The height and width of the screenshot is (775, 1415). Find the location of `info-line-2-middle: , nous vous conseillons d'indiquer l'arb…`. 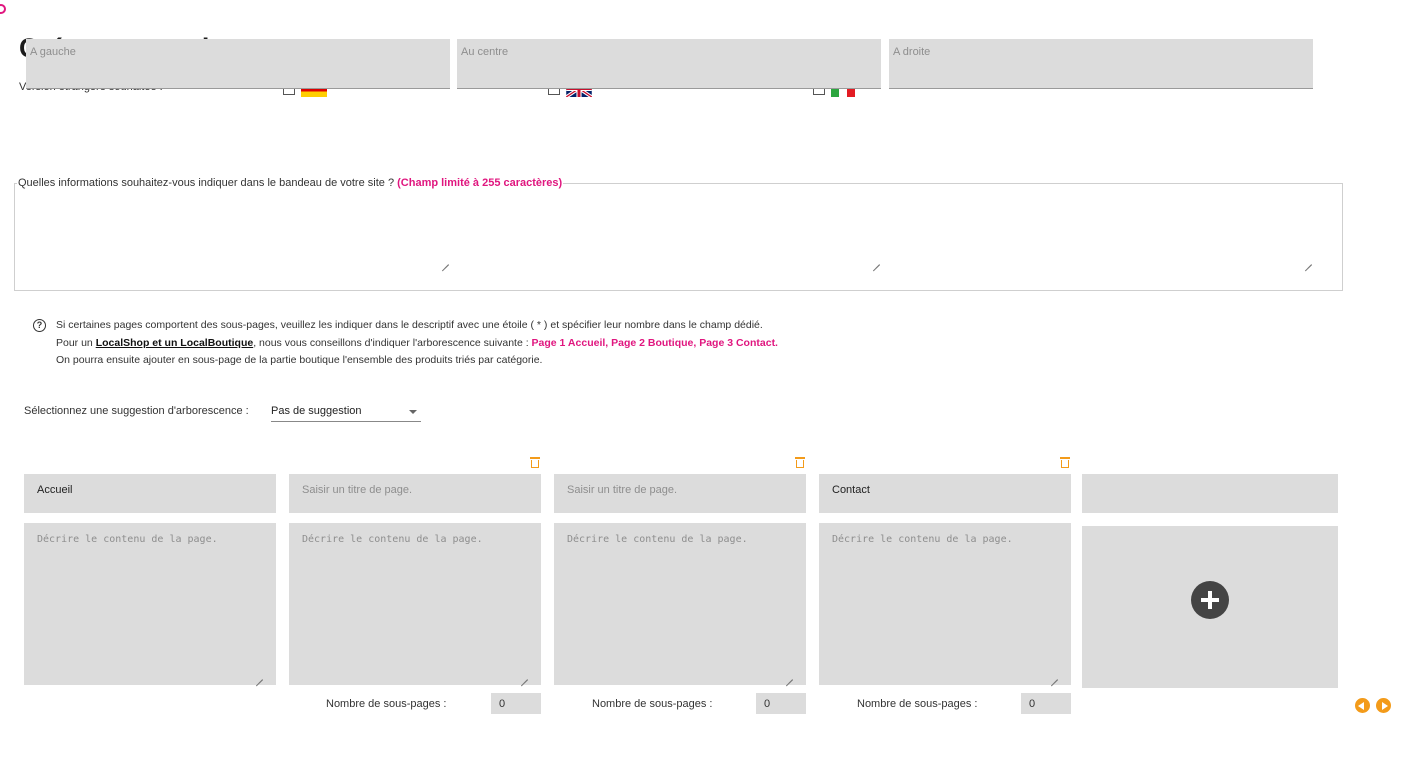

info-line-2-middle: , nous vous conseillons d'indiquer l'arb… is located at coordinates (392, 342).